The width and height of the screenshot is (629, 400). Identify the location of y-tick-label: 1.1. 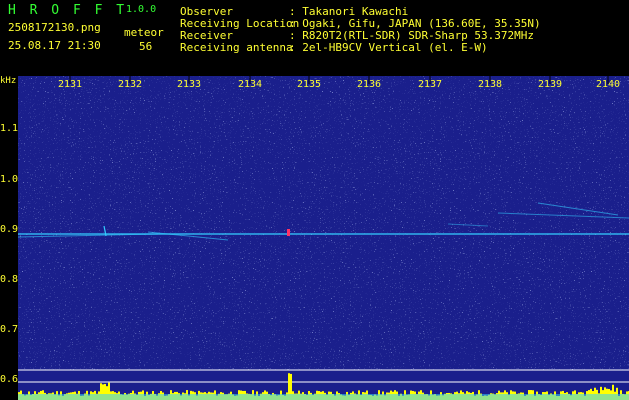
(9, 128).